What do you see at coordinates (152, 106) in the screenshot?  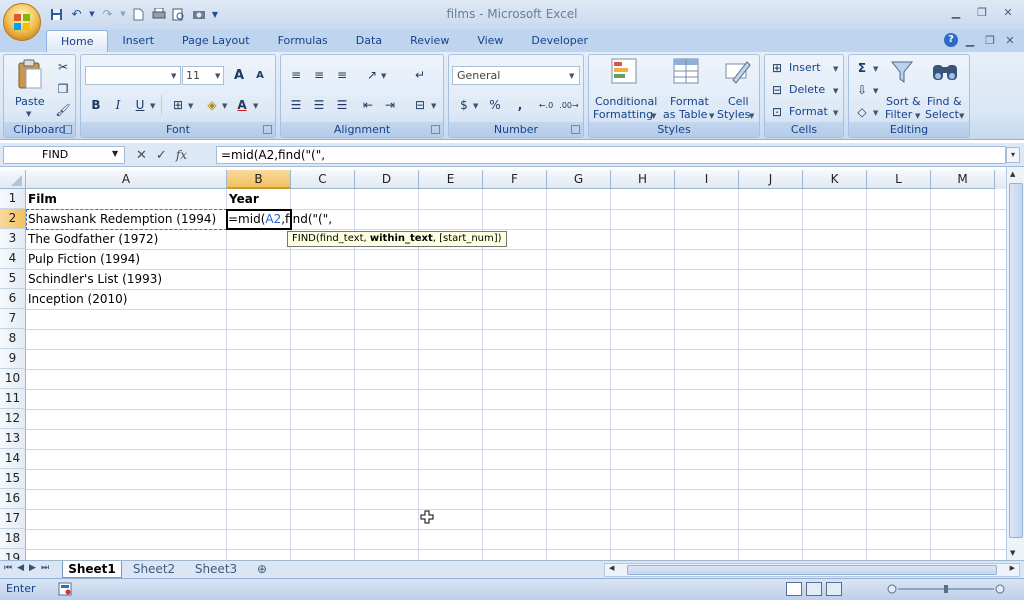 I see `underline-dropdown-icon: ▼` at bounding box center [152, 106].